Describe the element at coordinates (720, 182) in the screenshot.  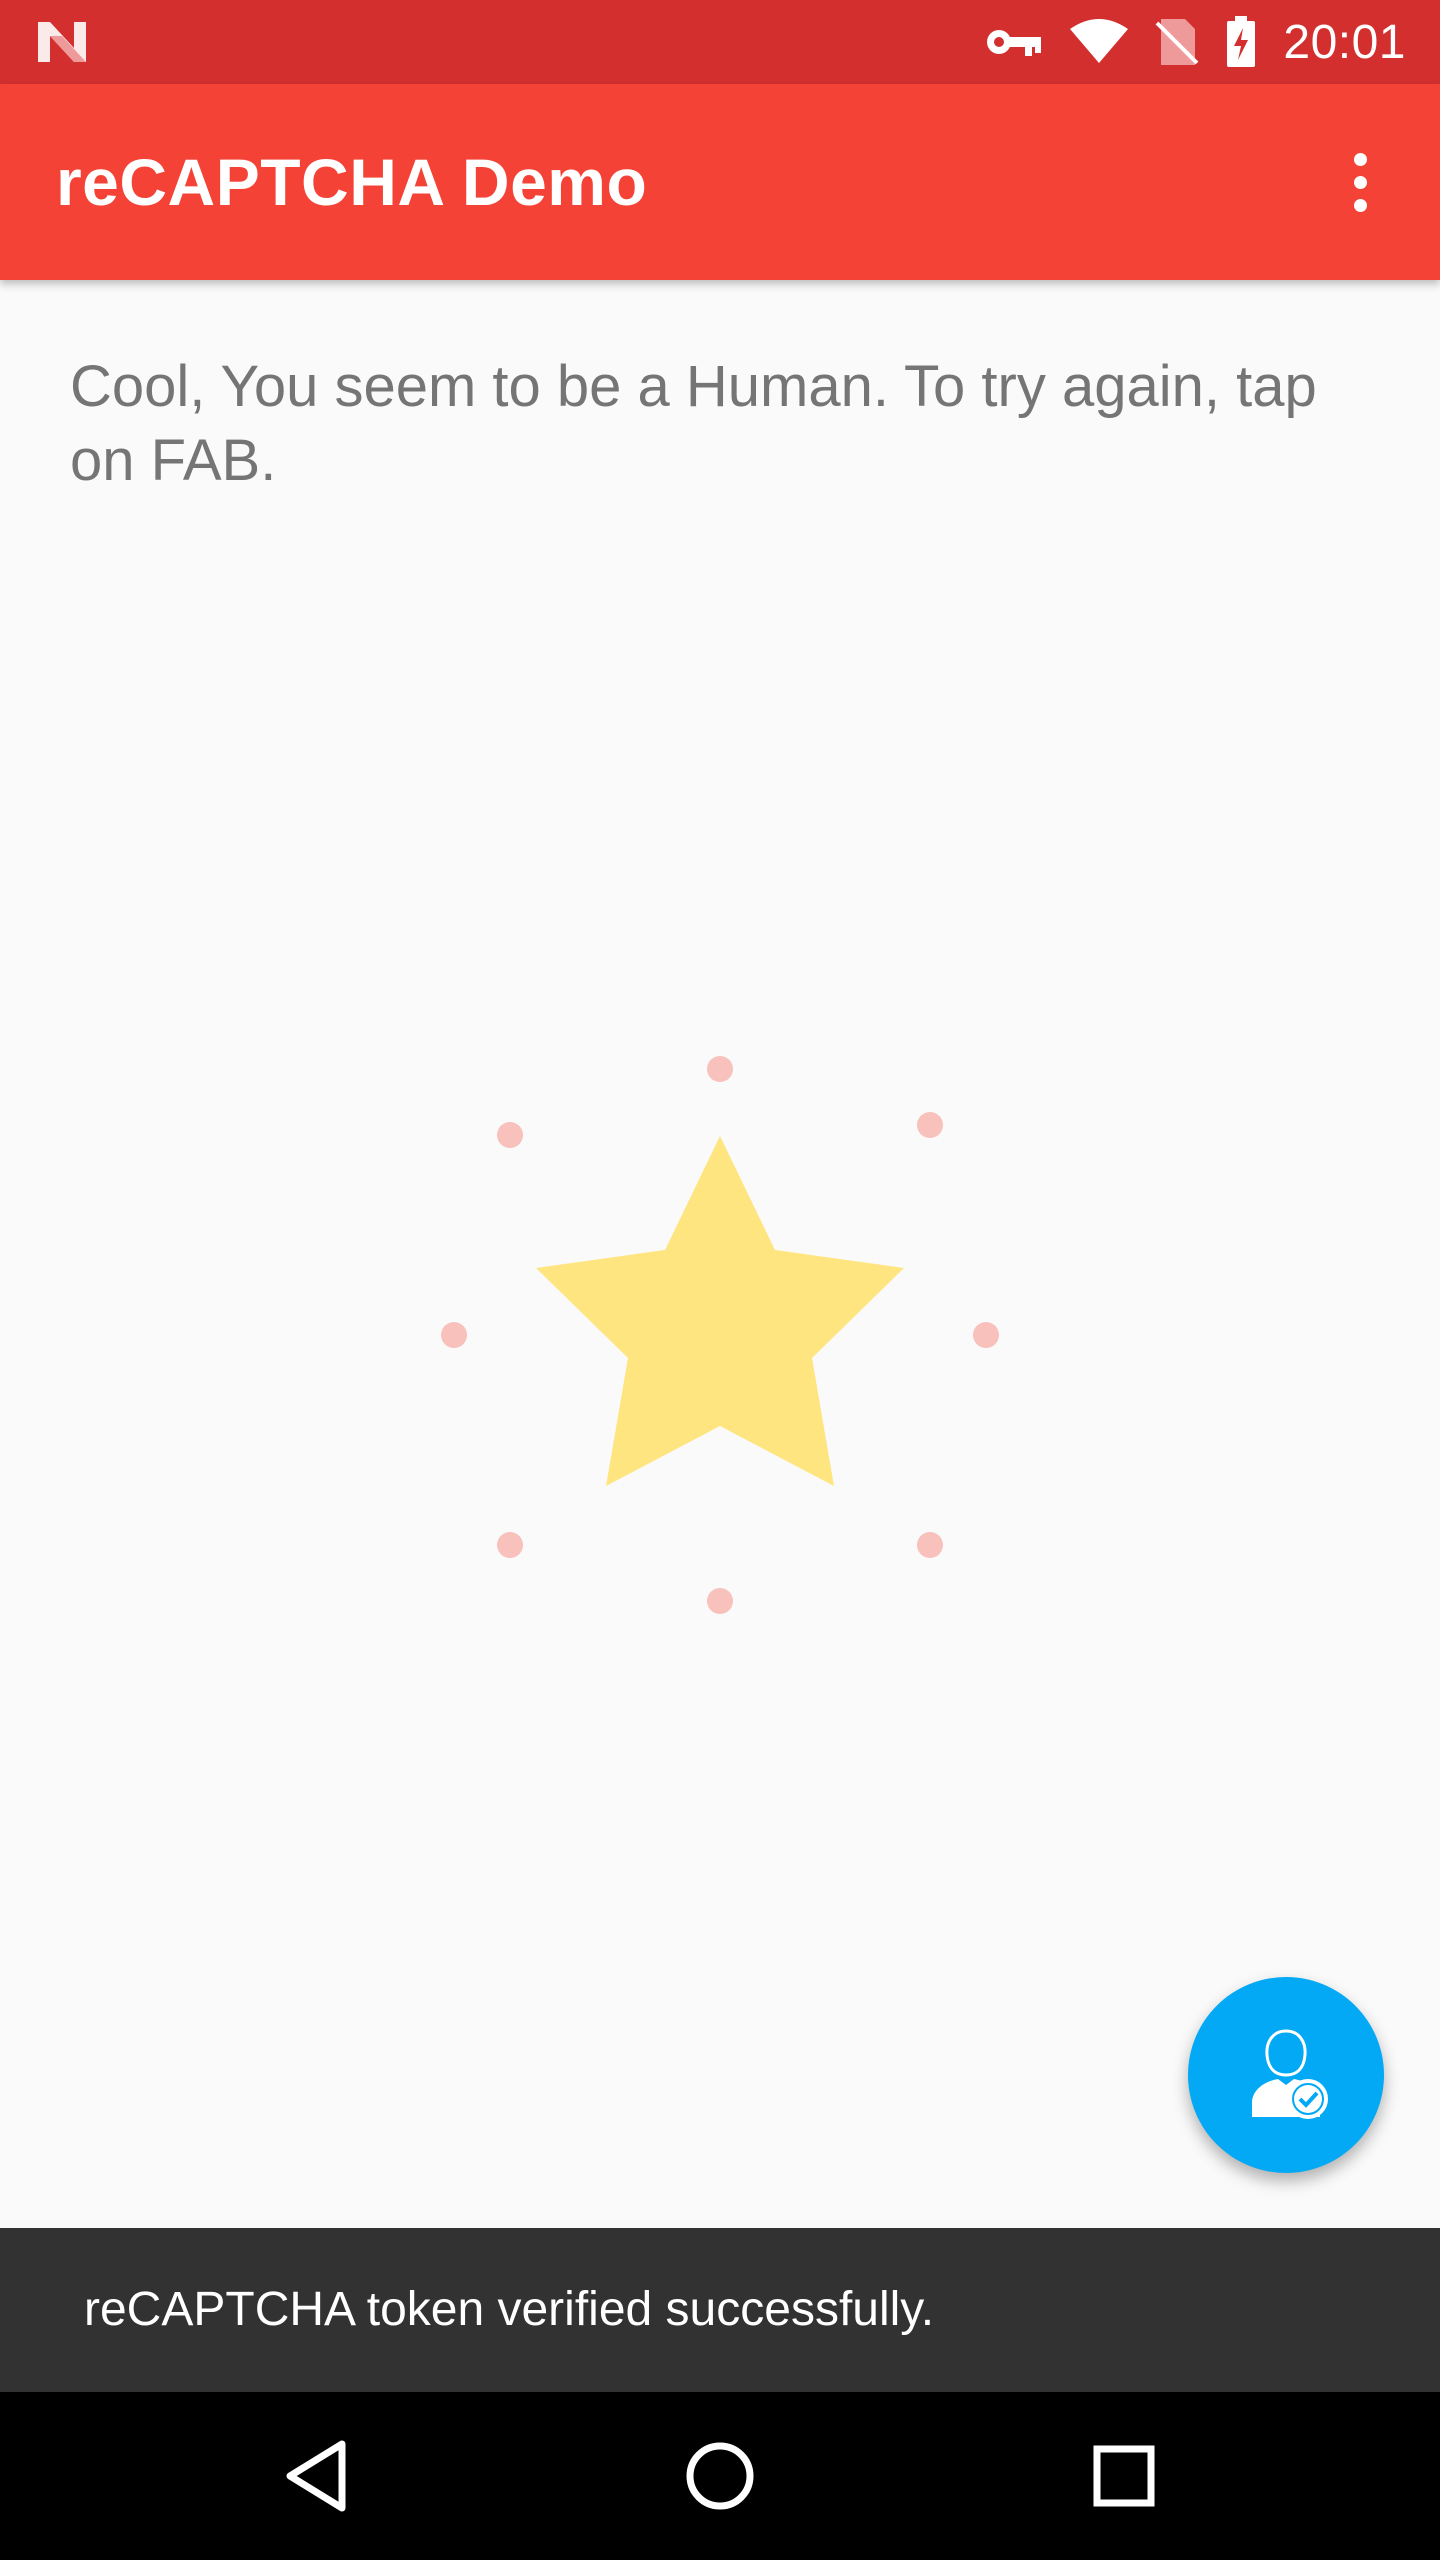
I see `app-bar: reCAPTCHA Demo` at that location.